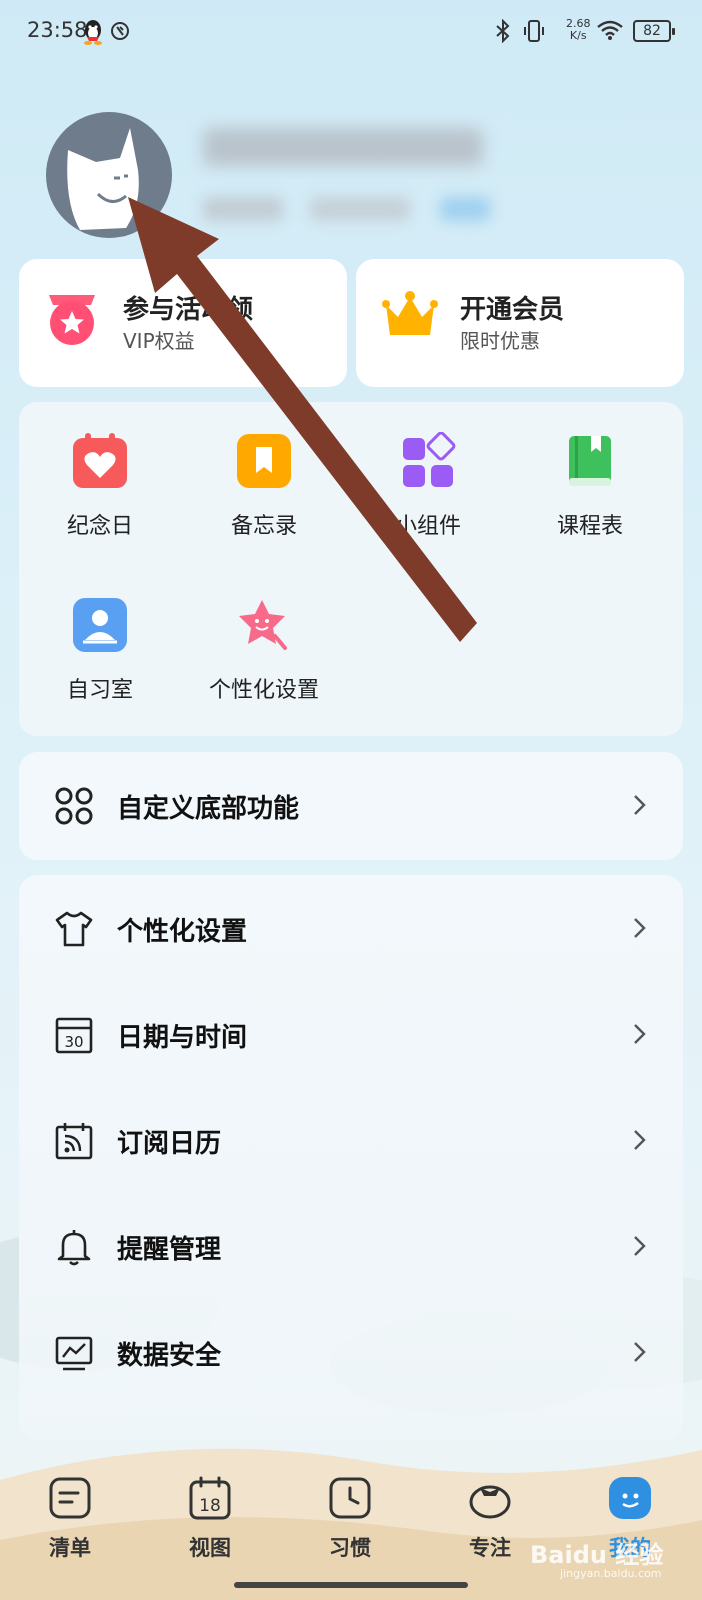 This screenshot has height=1600, width=702. I want to click on shirt-icon, so click(74, 929).